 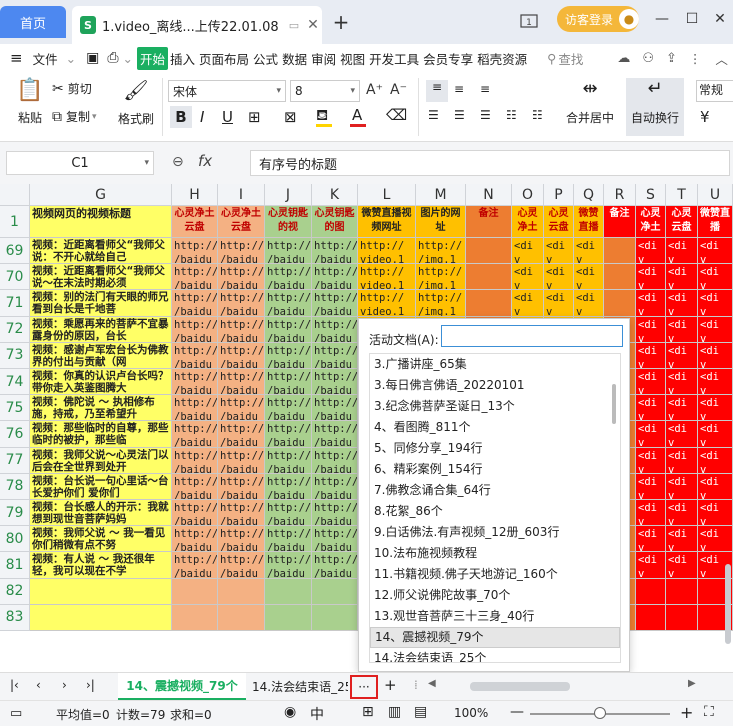 What do you see at coordinates (420, 712) in the screenshot?
I see `page-break-view-icon: ▤` at bounding box center [420, 712].